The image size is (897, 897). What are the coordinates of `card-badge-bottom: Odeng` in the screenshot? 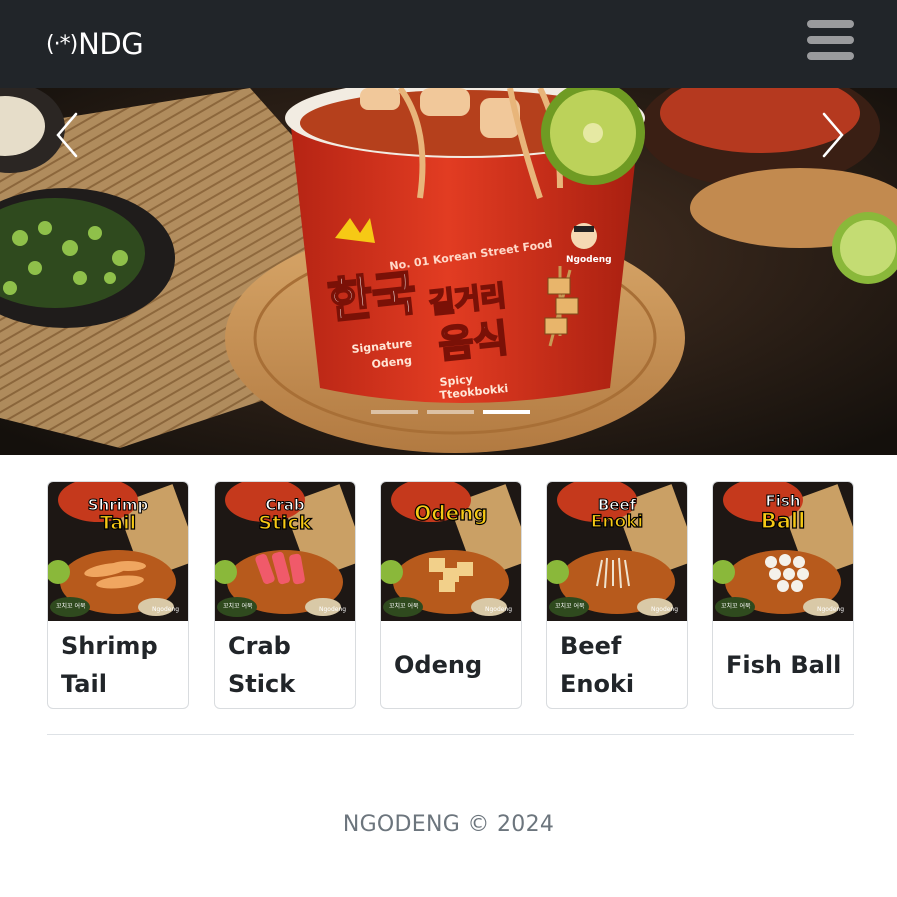 It's located at (450, 513).